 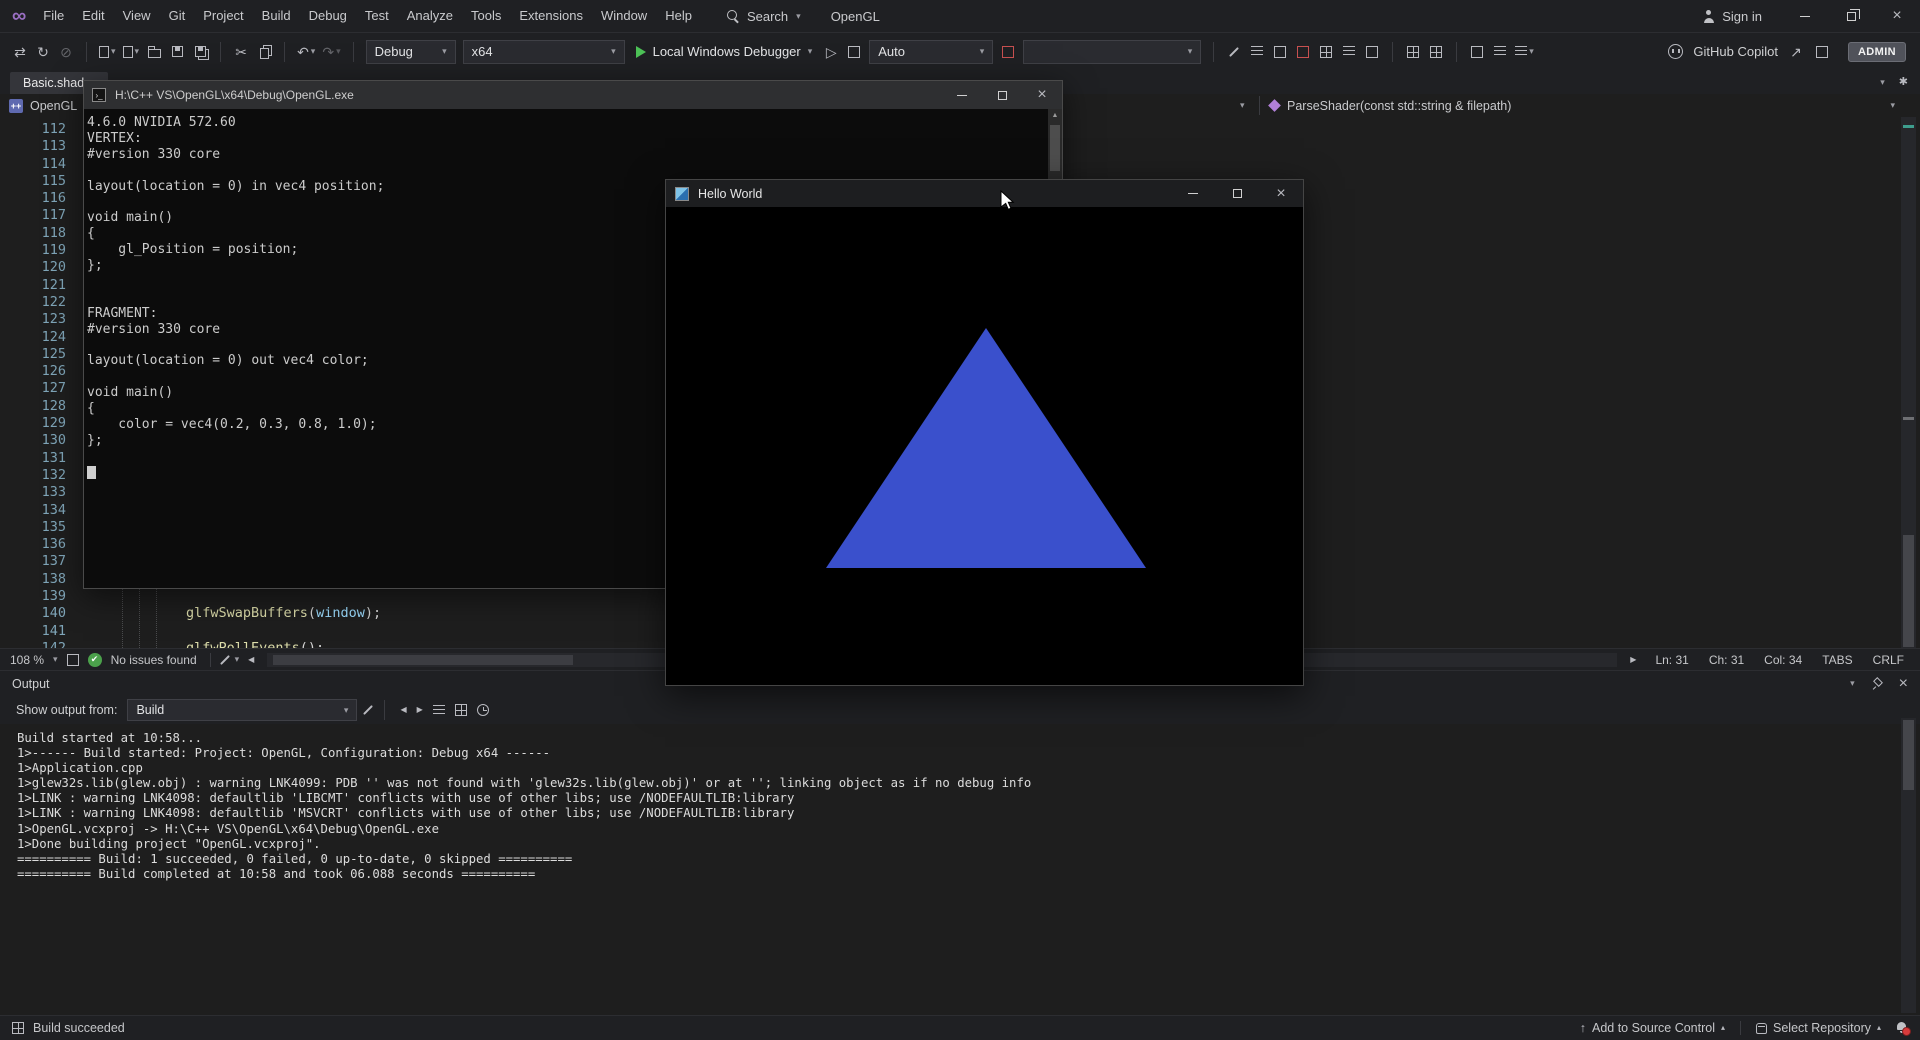 I want to click on add-item-button, so click(x=131, y=52).